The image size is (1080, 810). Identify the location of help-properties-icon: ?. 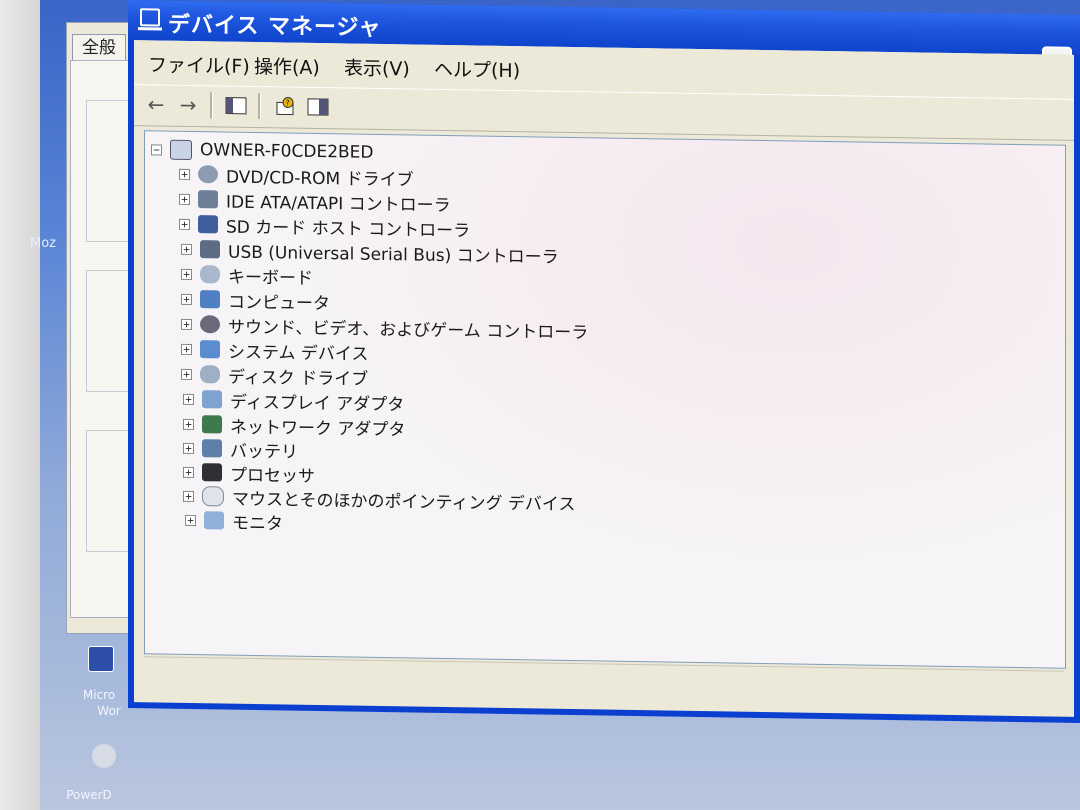
(286, 106).